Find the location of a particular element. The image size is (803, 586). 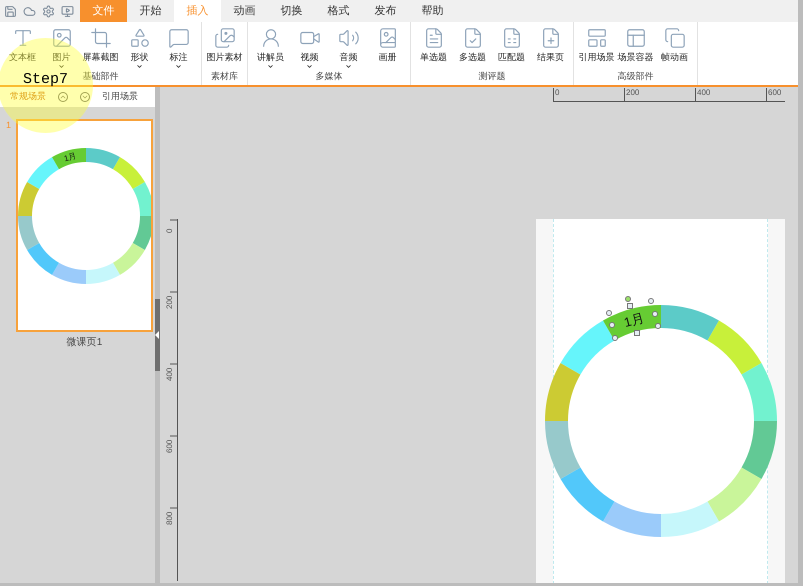

ribbon-button: 单选题 is located at coordinates (433, 48).